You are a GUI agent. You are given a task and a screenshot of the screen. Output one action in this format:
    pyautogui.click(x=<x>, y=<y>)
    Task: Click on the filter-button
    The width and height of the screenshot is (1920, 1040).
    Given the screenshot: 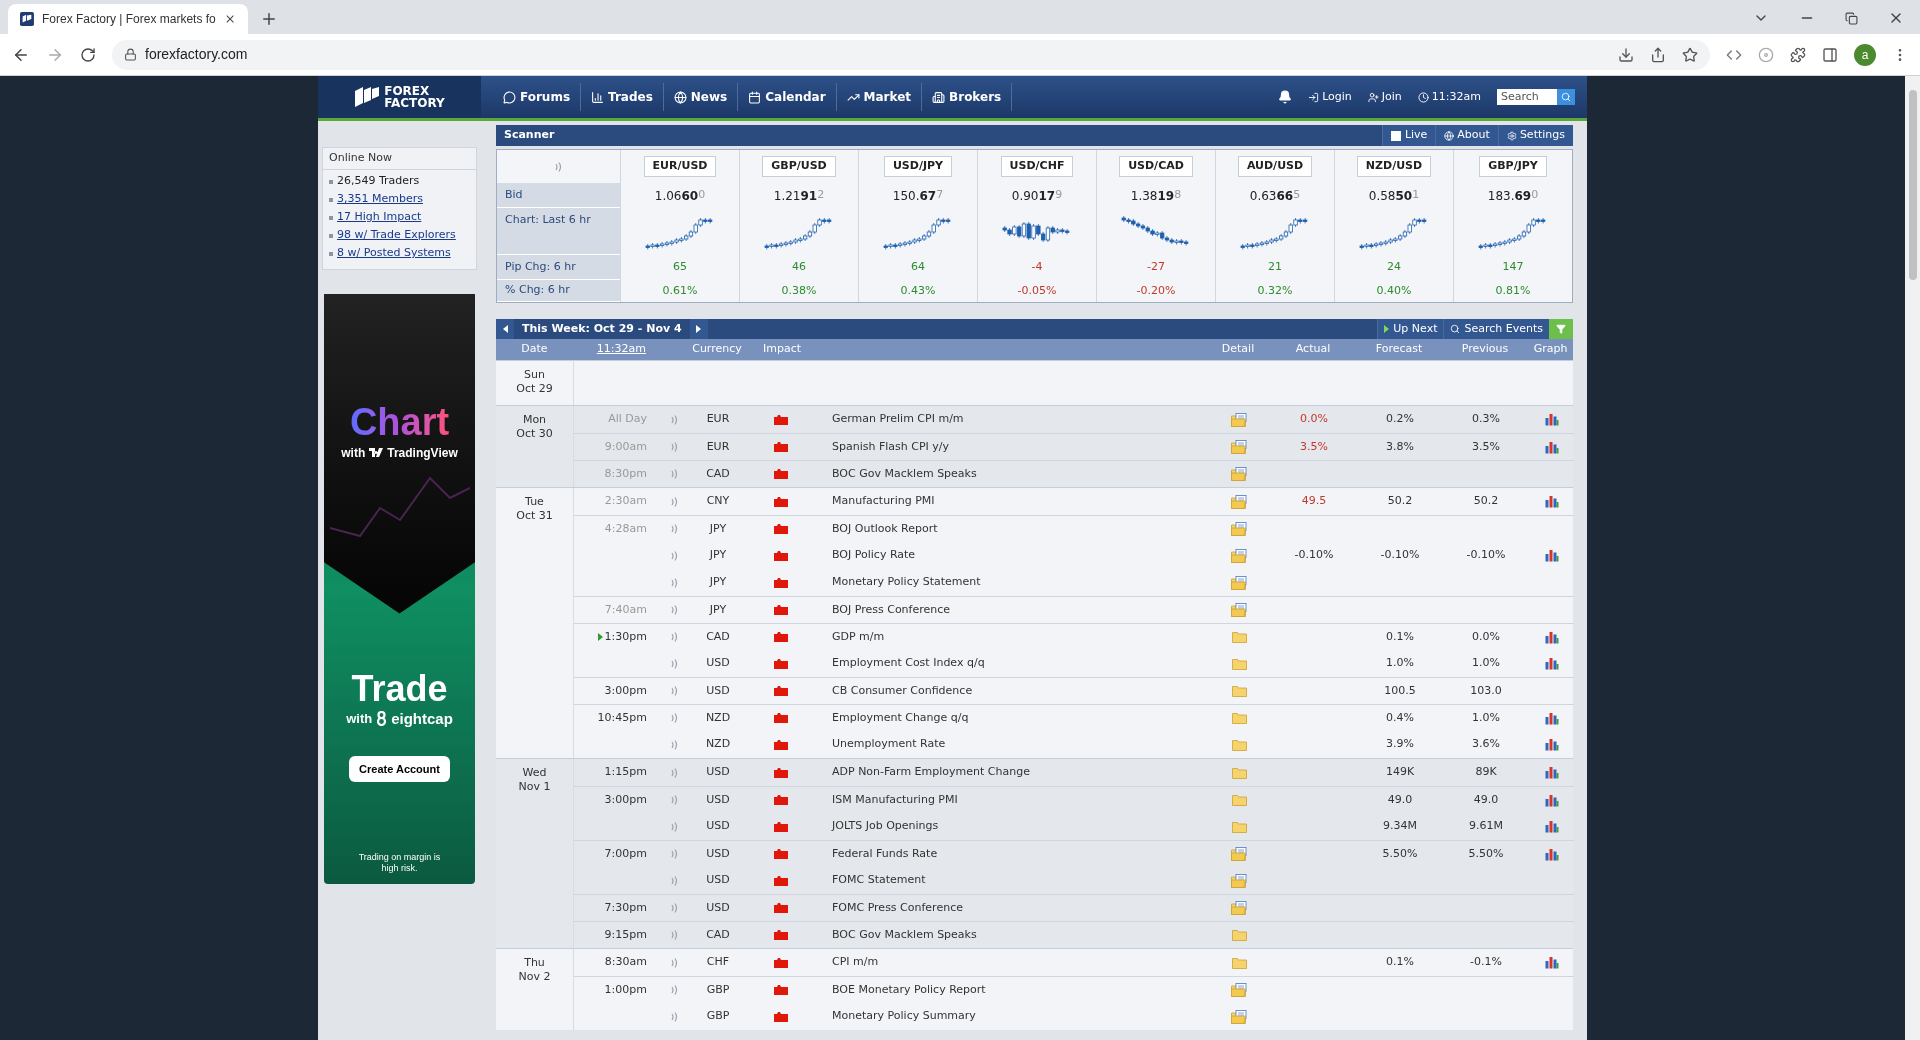 What is the action you would take?
    pyautogui.click(x=1561, y=329)
    